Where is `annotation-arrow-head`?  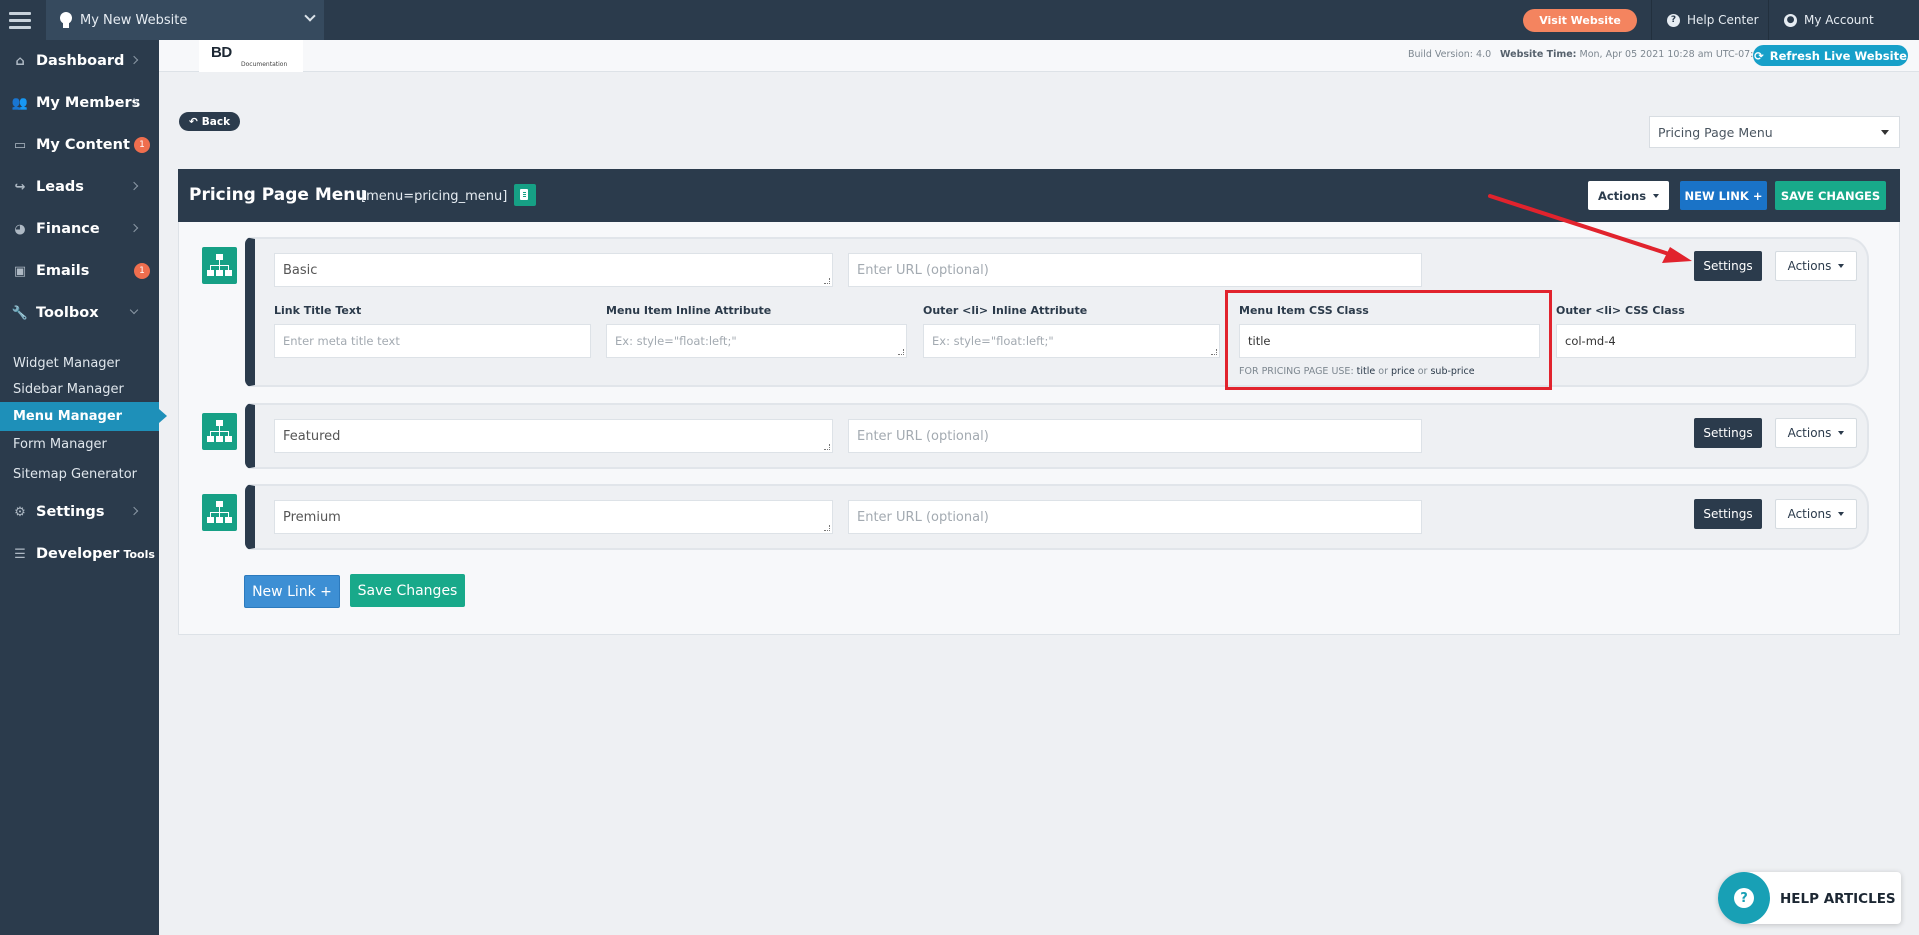
annotation-arrow-head is located at coordinates (1677, 255).